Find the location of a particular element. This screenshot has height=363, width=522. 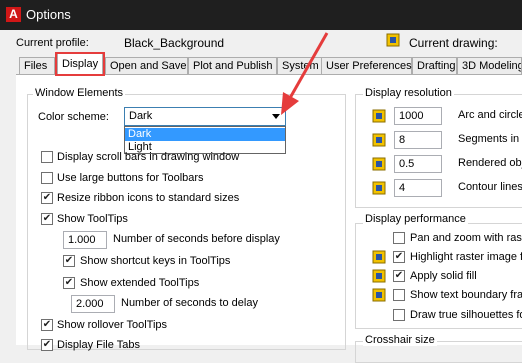

tab-highlight-annotation is located at coordinates (80, 64).